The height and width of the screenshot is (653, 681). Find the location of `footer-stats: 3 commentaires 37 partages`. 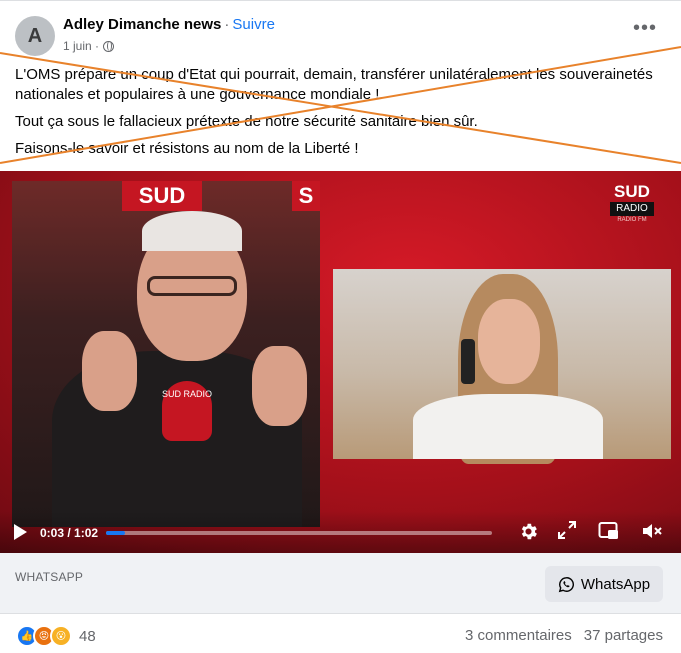

footer-stats: 3 commentaires 37 partages is located at coordinates (564, 635).